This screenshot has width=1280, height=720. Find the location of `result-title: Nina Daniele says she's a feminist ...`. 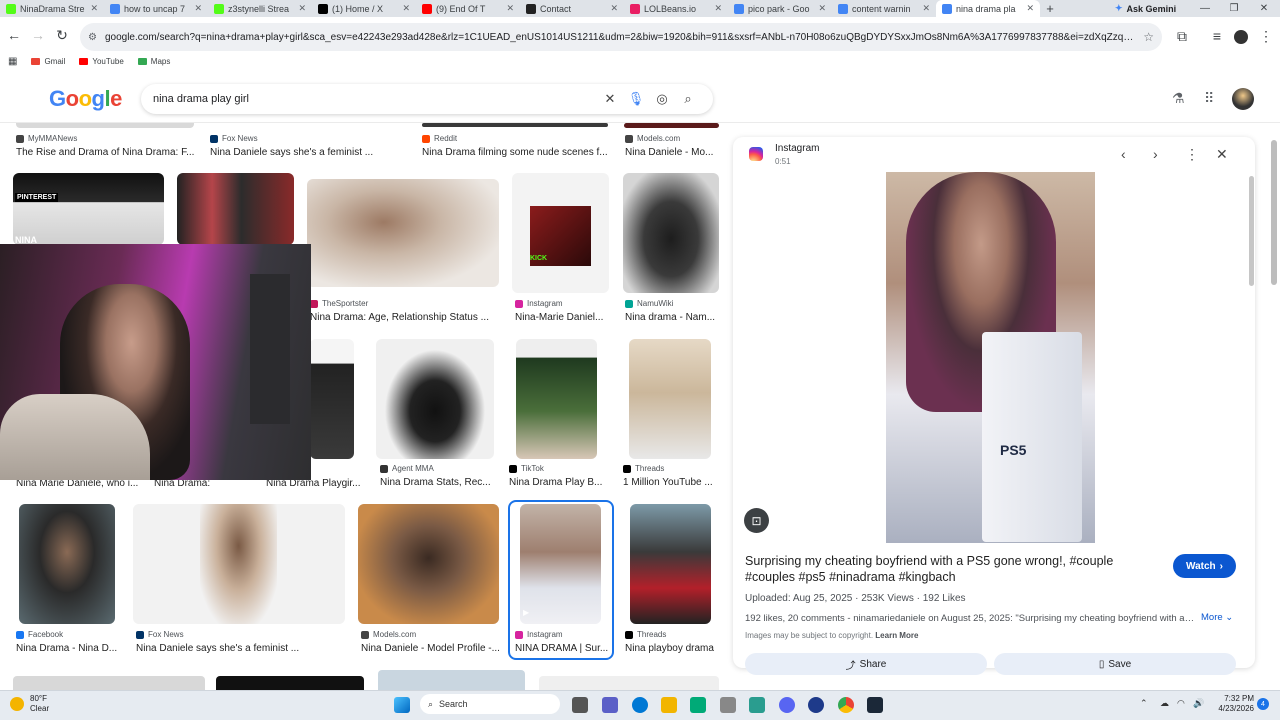

result-title: Nina Daniele says she's a feminist ... is located at coordinates (310, 153).